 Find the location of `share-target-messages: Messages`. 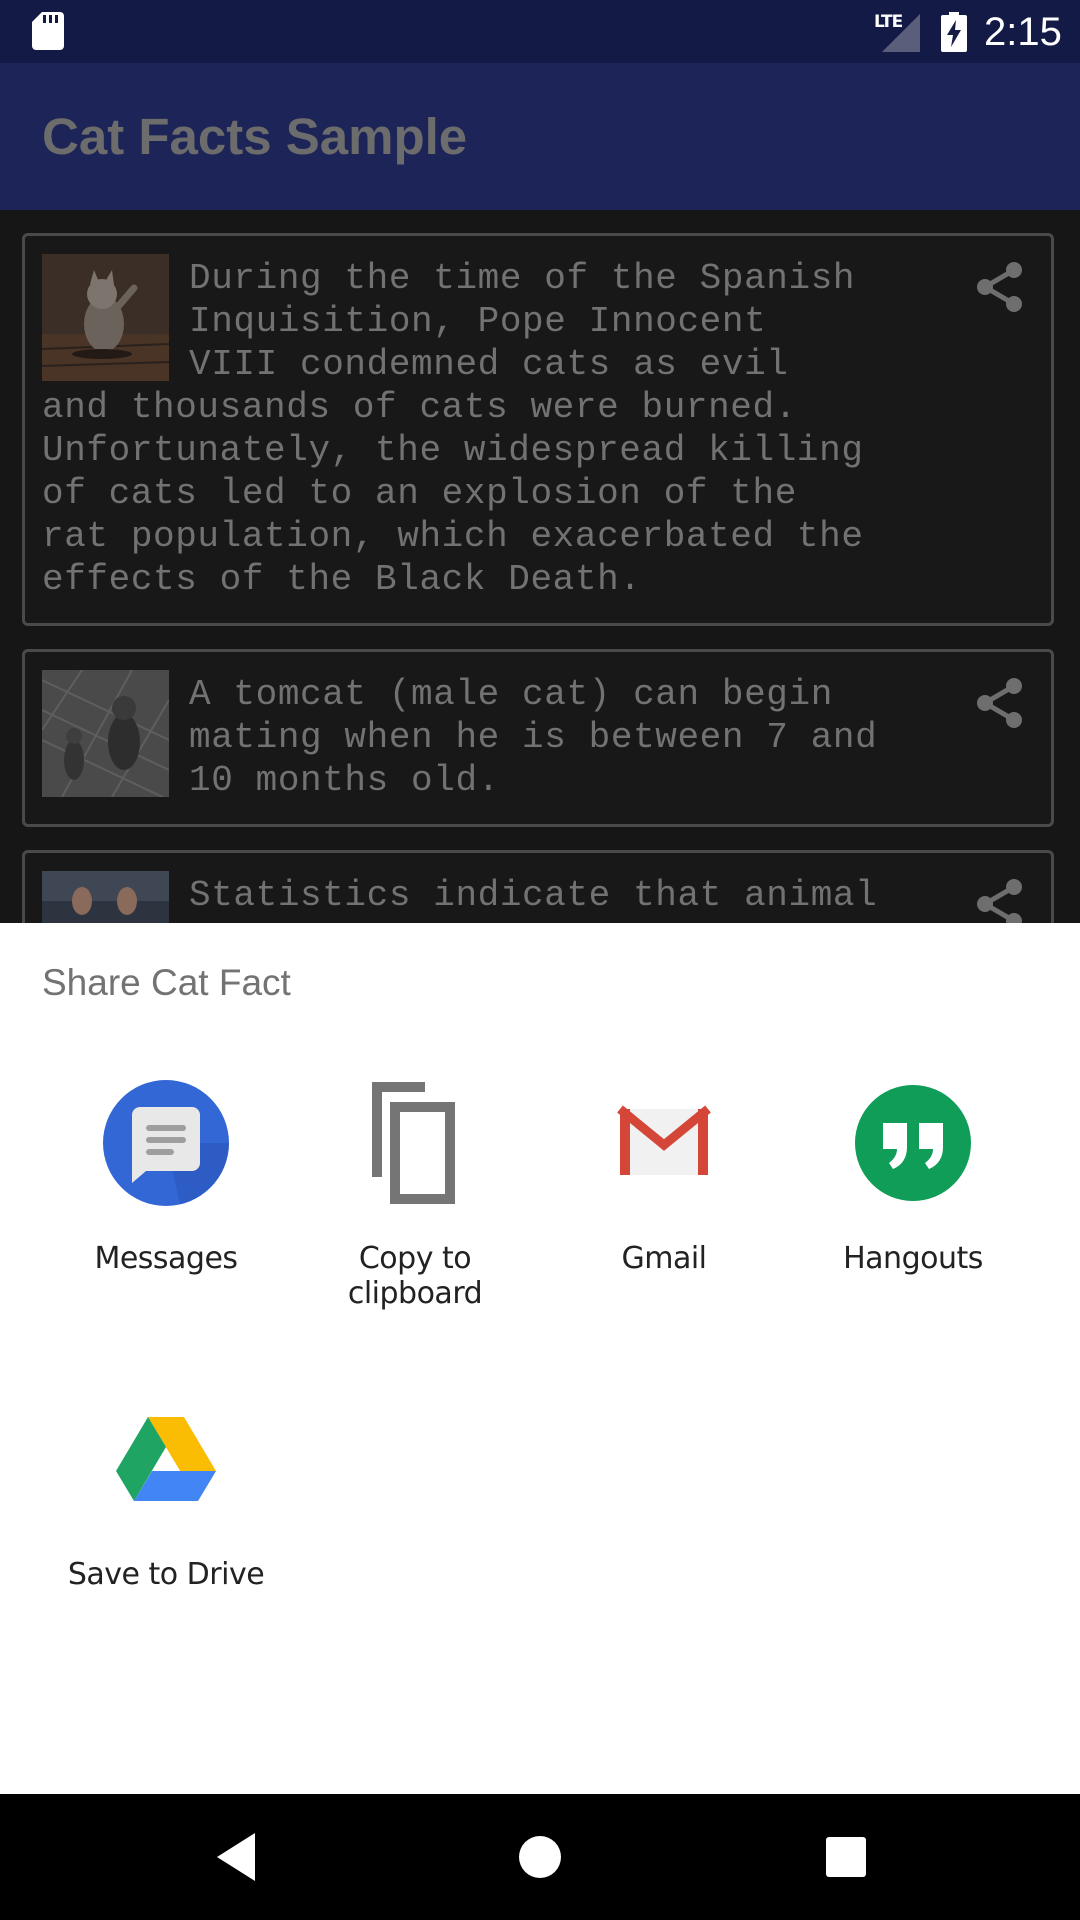

share-target-messages: Messages is located at coordinates (166, 1177).